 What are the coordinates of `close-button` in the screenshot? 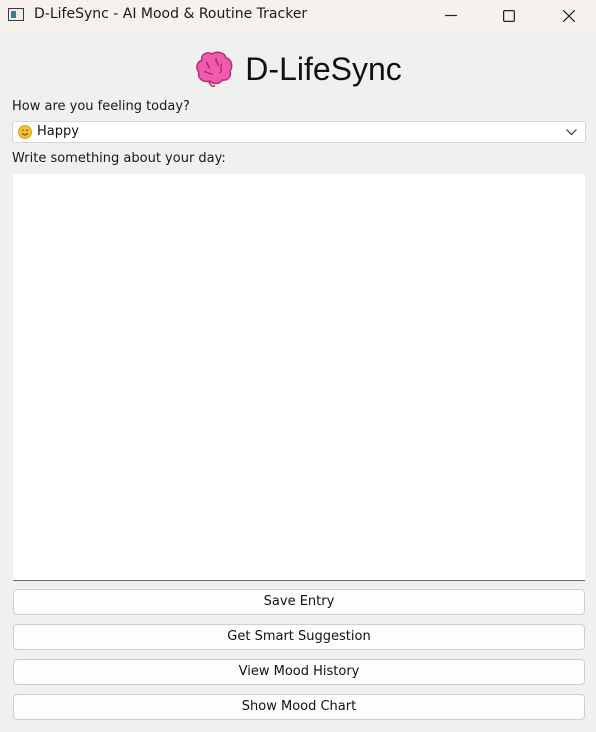 It's located at (569, 16).